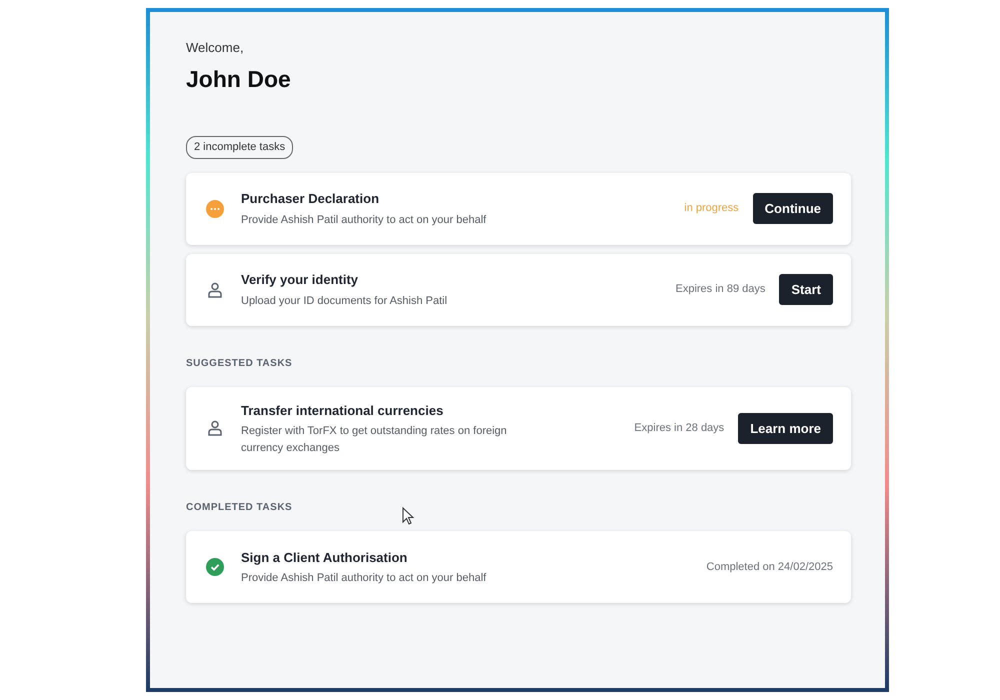 This screenshot has height=700, width=1000. Describe the element at coordinates (240, 147) in the screenshot. I see `task-count-tag: 2 incomplete tasks` at that location.